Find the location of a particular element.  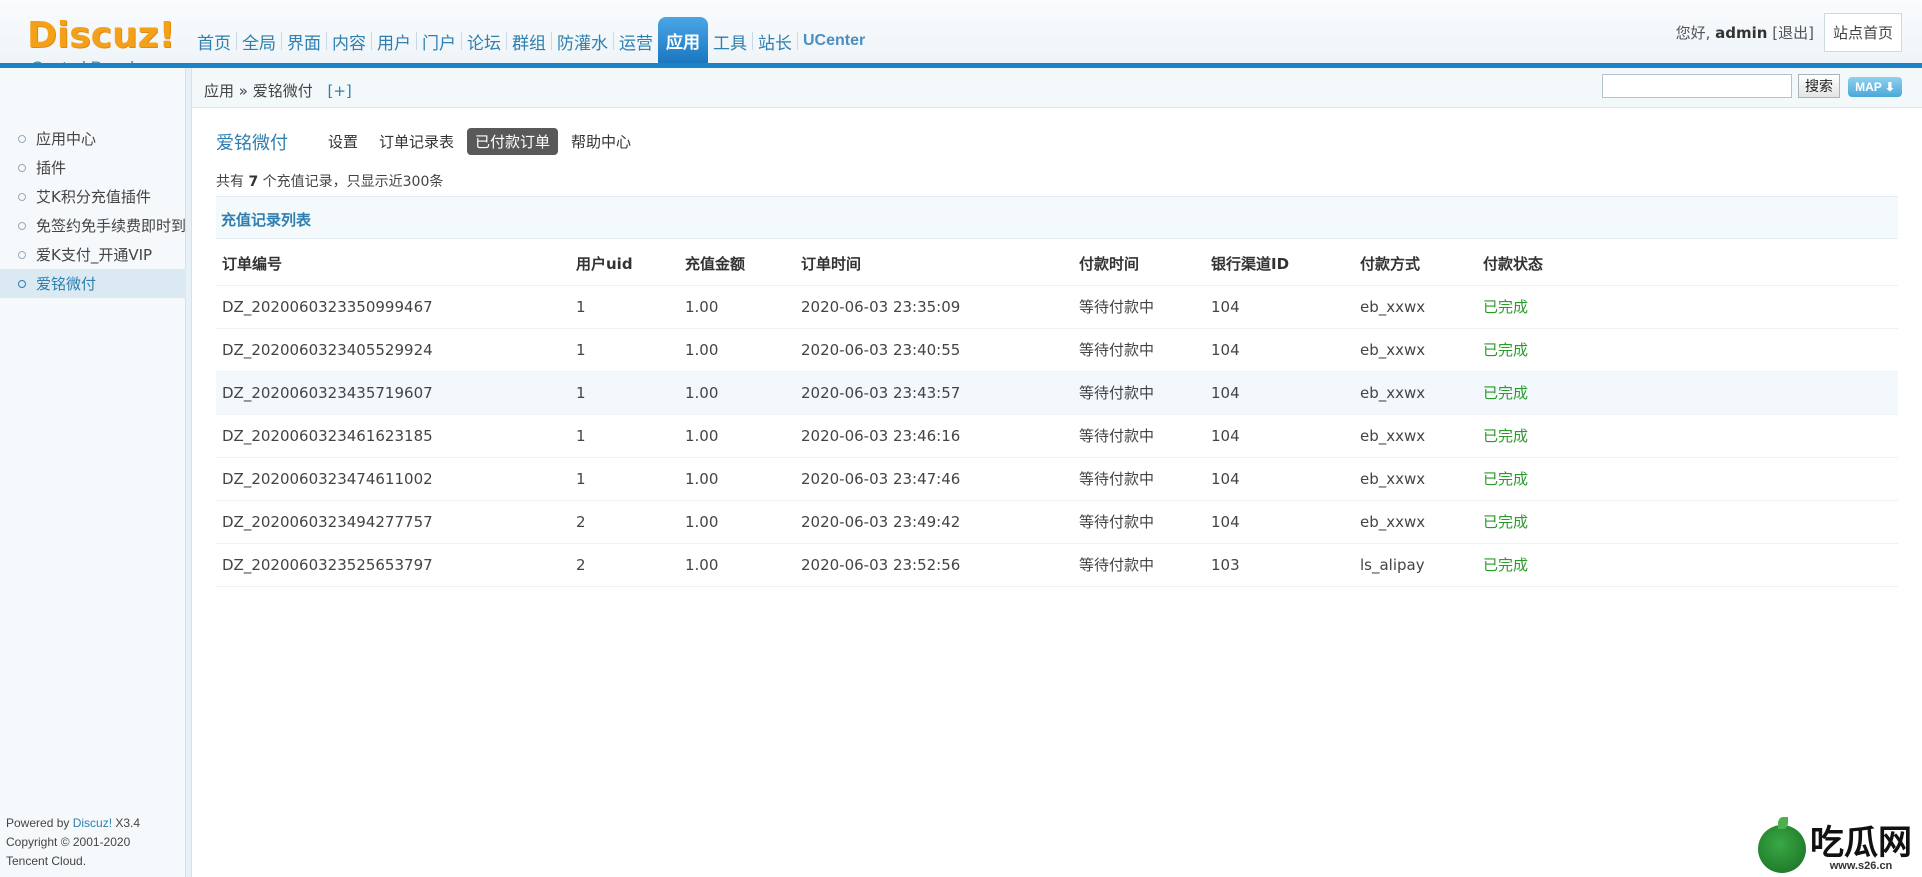

search-button: 搜索 is located at coordinates (1819, 86).